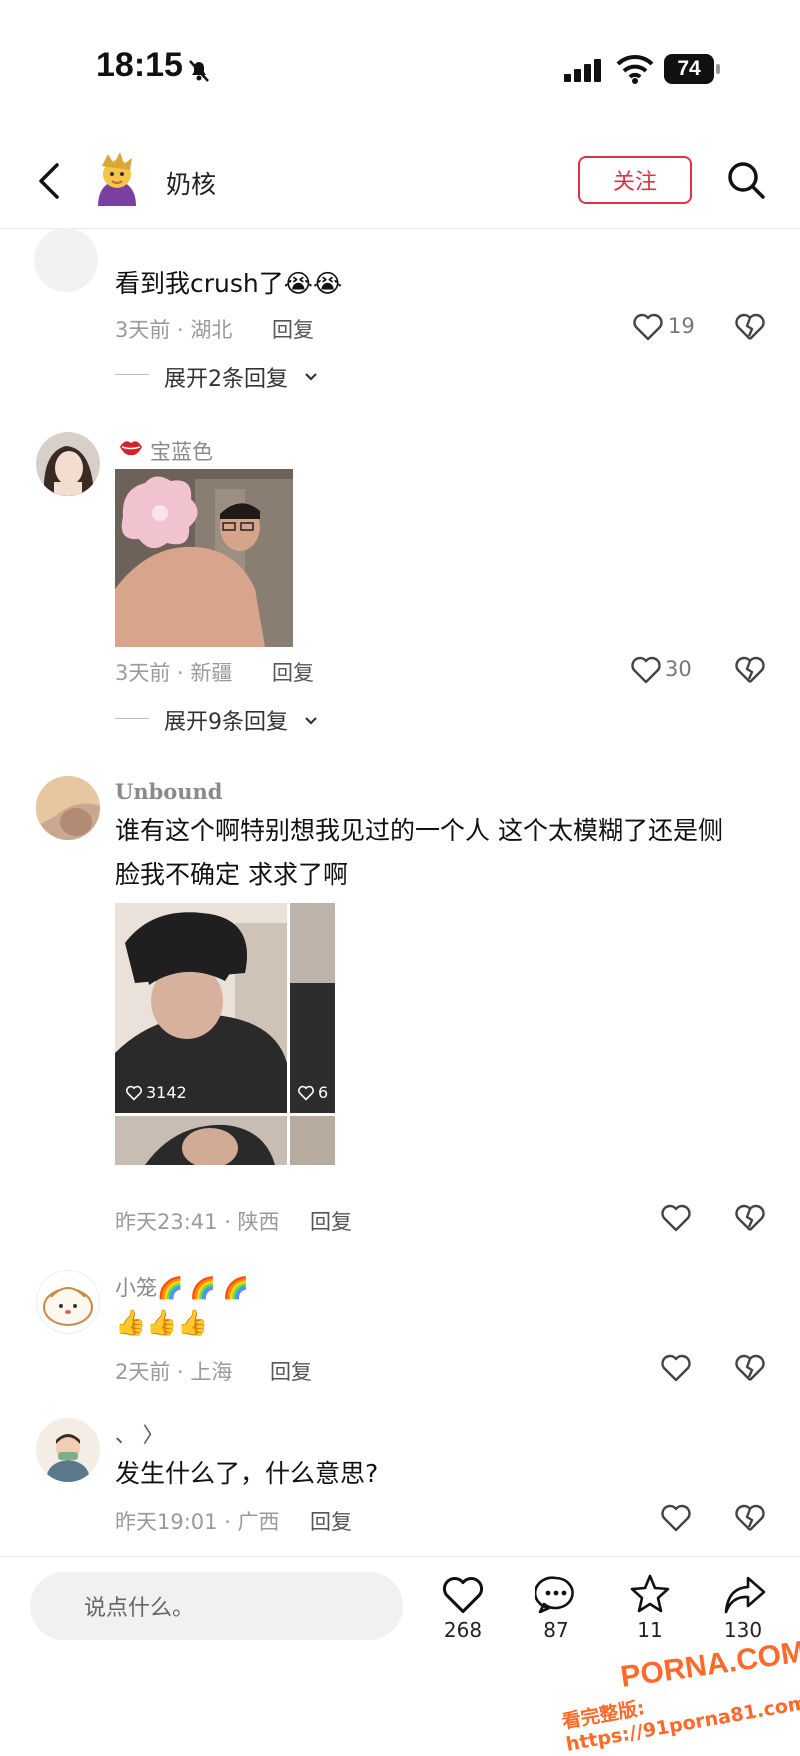 The image size is (800, 1756). I want to click on expand-replies-button: 展开2条回复, so click(226, 377).